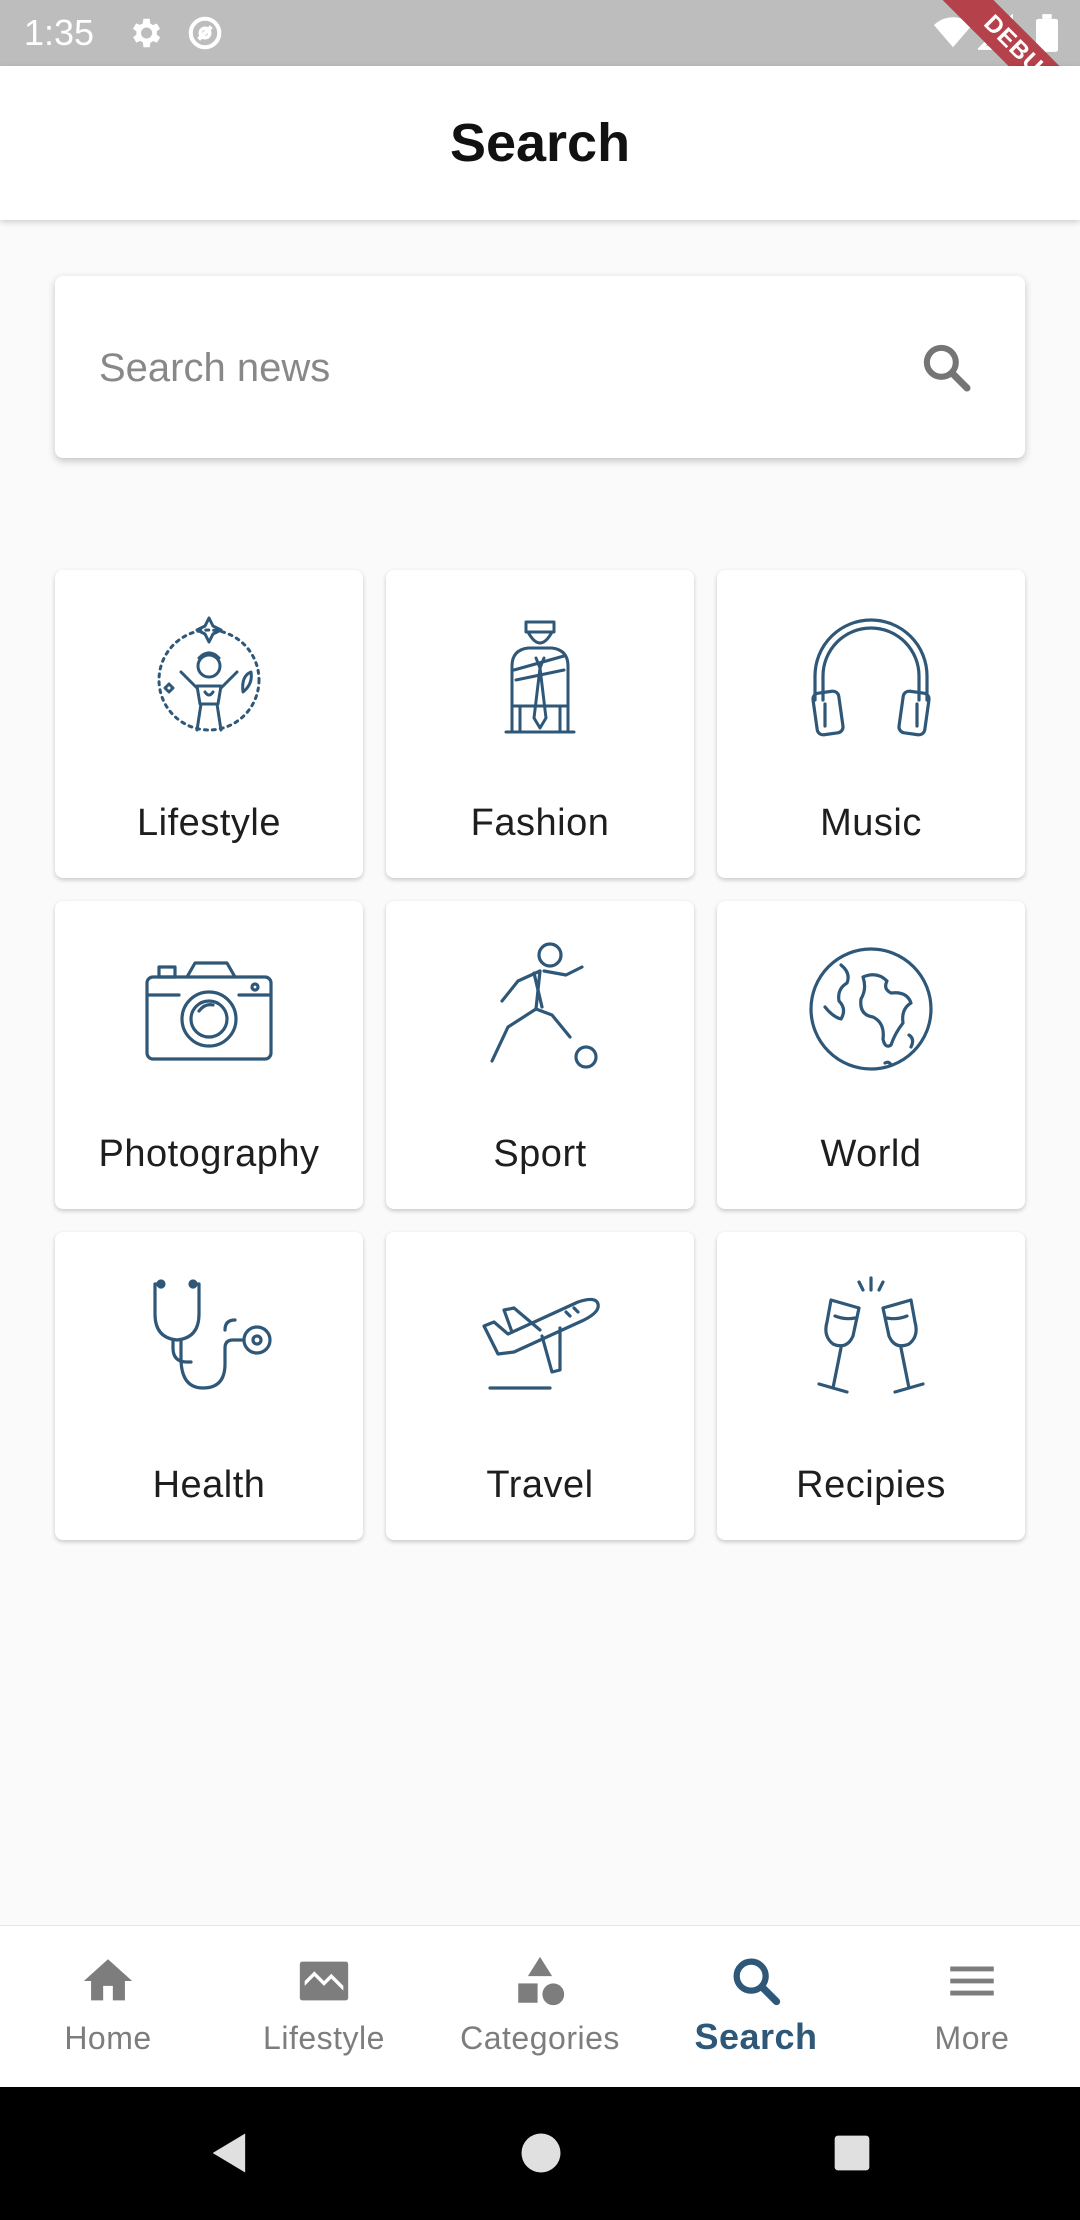  I want to click on nav-item-more: More, so click(972, 2006).